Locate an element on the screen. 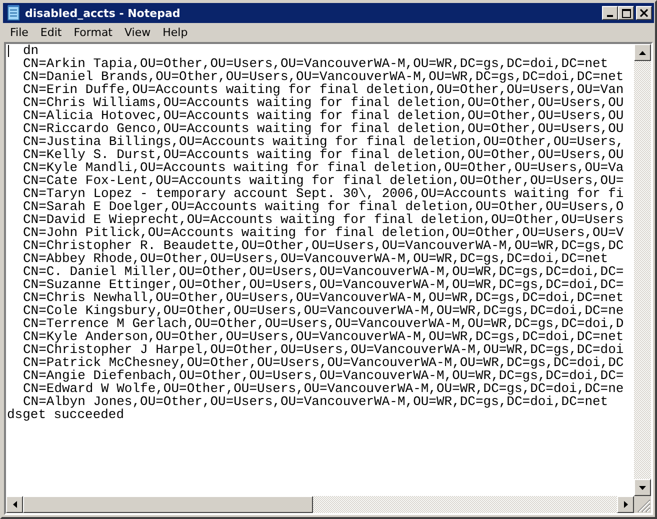 Image resolution: width=657 pixels, height=519 pixels. right-arrow-icon is located at coordinates (626, 504).